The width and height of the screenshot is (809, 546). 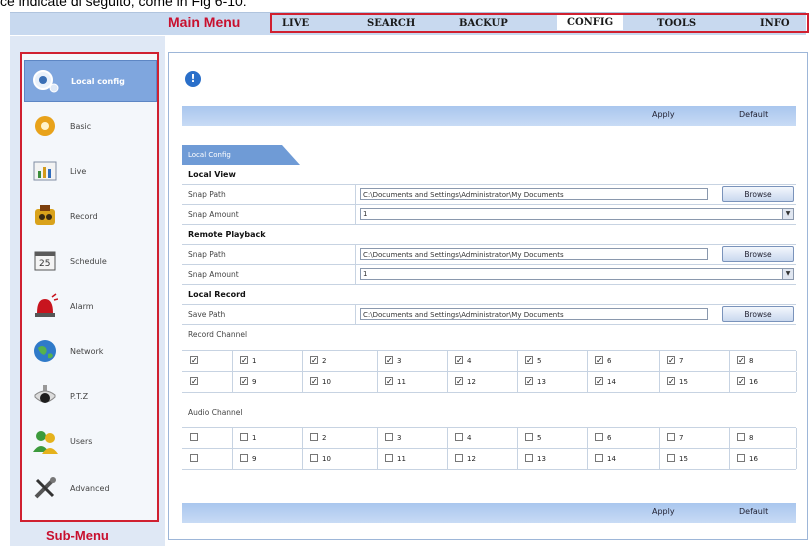 I want to click on record-icon, so click(x=45, y=216).